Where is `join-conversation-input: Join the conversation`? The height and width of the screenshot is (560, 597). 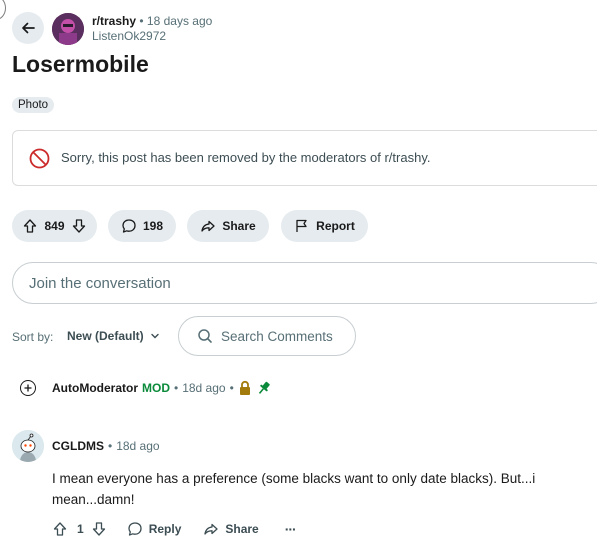
join-conversation-input: Join the conversation is located at coordinates (304, 283).